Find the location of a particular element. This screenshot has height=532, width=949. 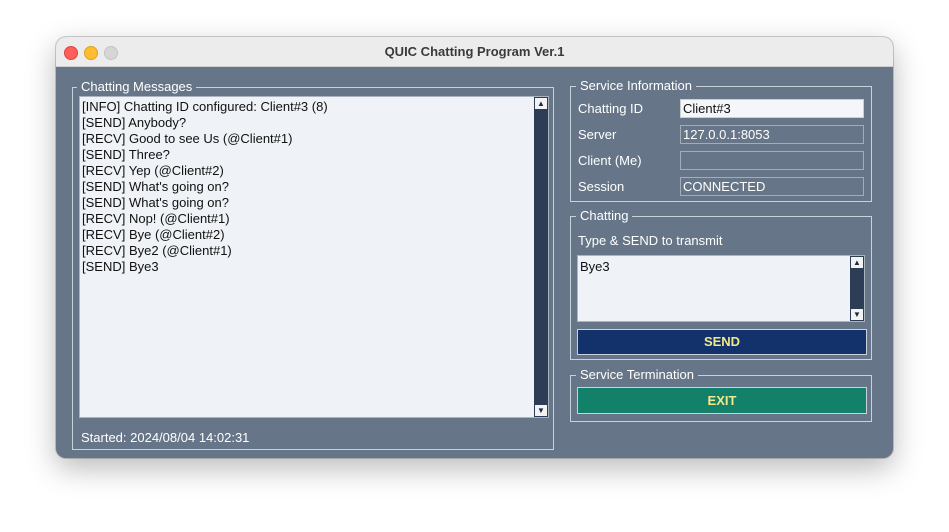

chatting-id-field: Client#3 is located at coordinates (772, 108).